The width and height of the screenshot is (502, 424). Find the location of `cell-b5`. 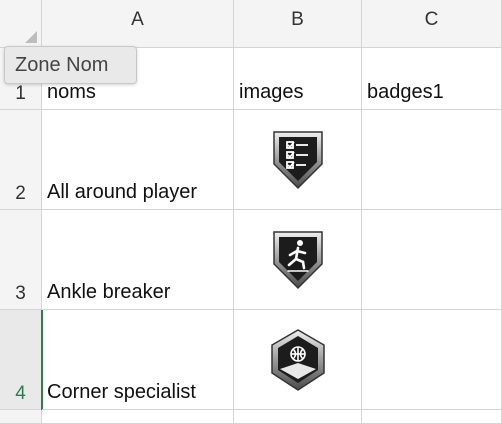

cell-b5 is located at coordinates (298, 417).